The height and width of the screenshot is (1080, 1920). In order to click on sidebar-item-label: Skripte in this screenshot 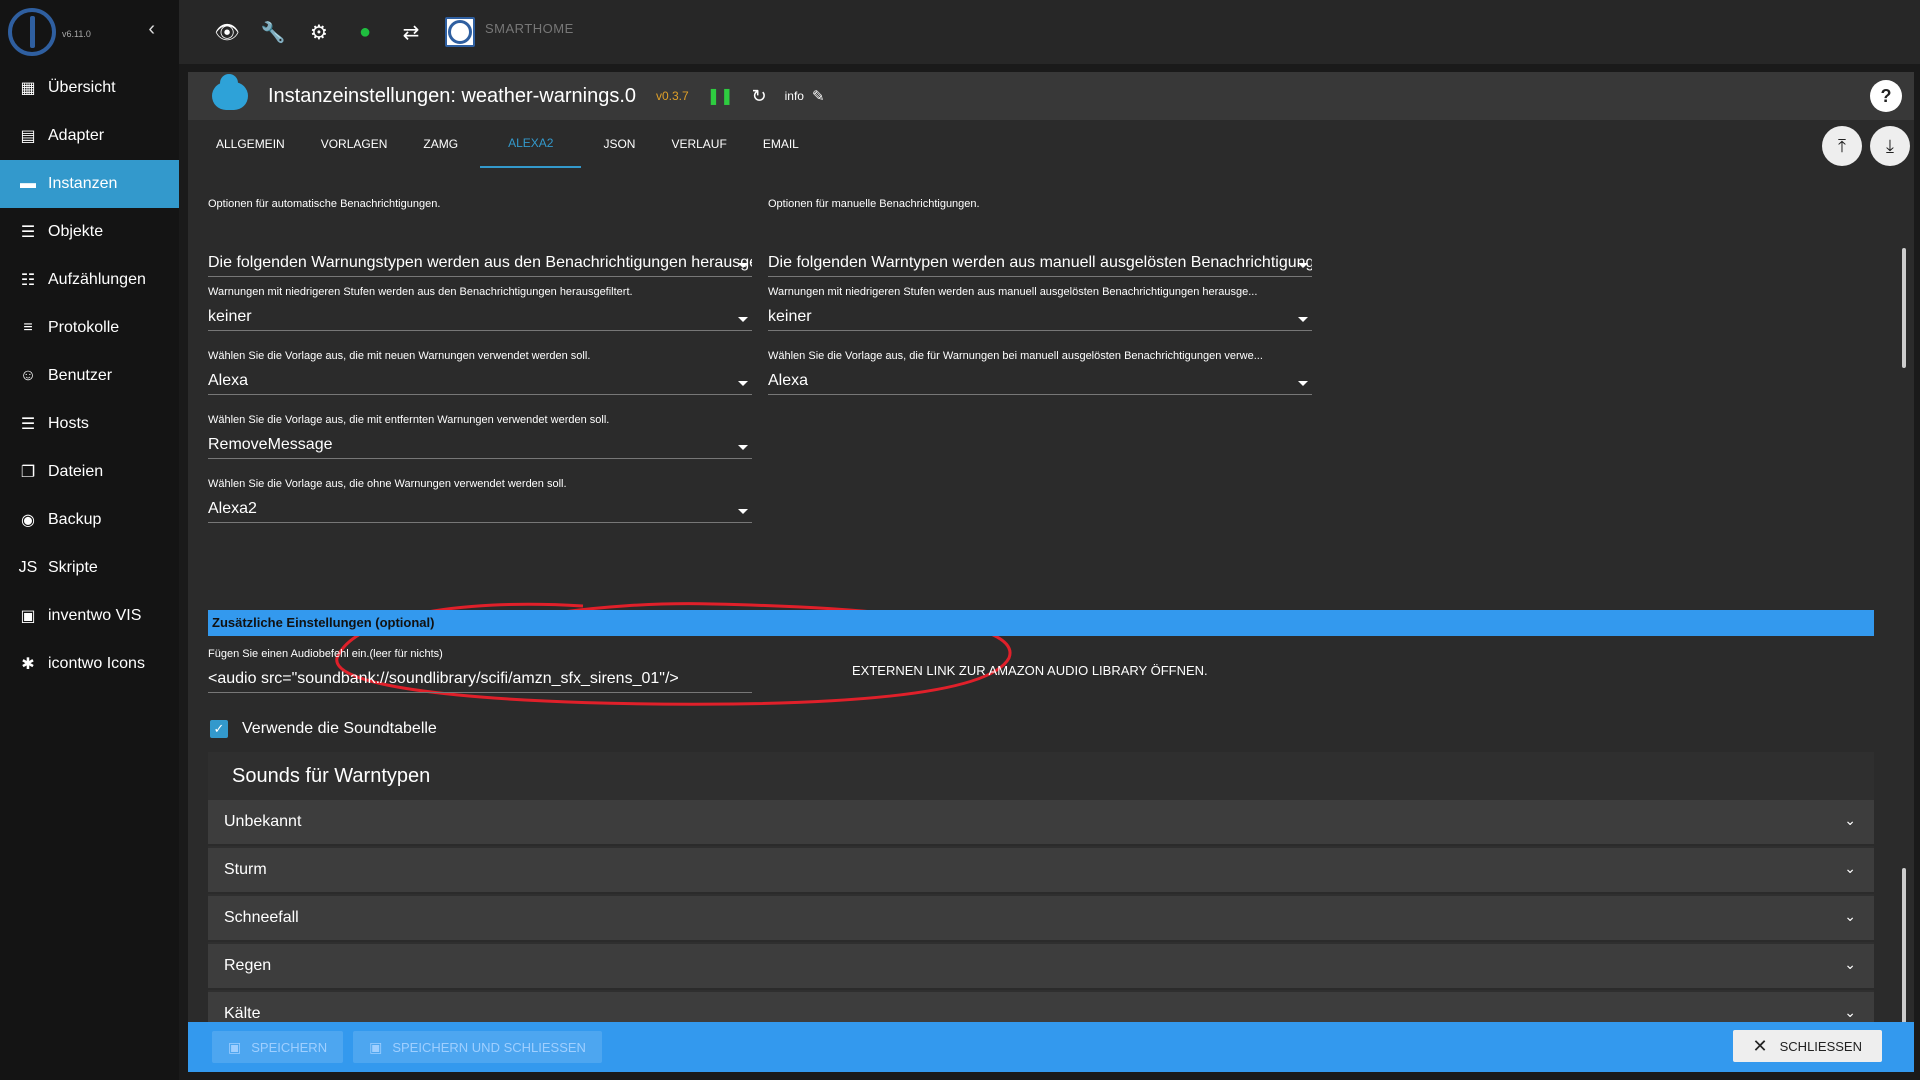, I will do `click(73, 567)`.